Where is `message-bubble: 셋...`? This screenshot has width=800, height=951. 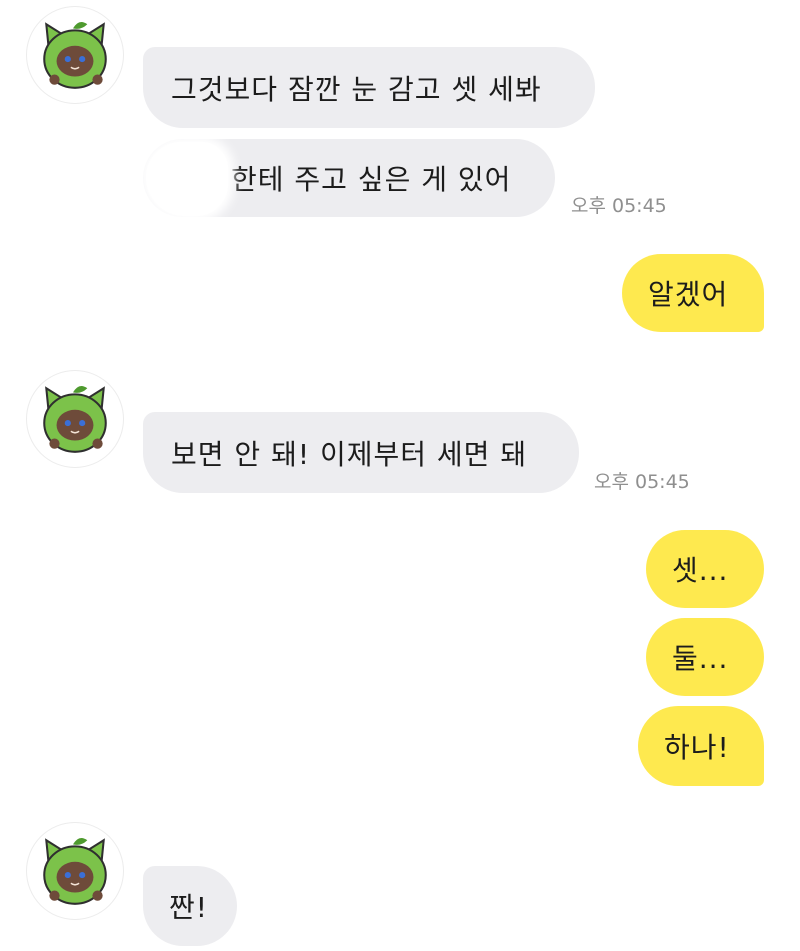
message-bubble: 셋... is located at coordinates (705, 569).